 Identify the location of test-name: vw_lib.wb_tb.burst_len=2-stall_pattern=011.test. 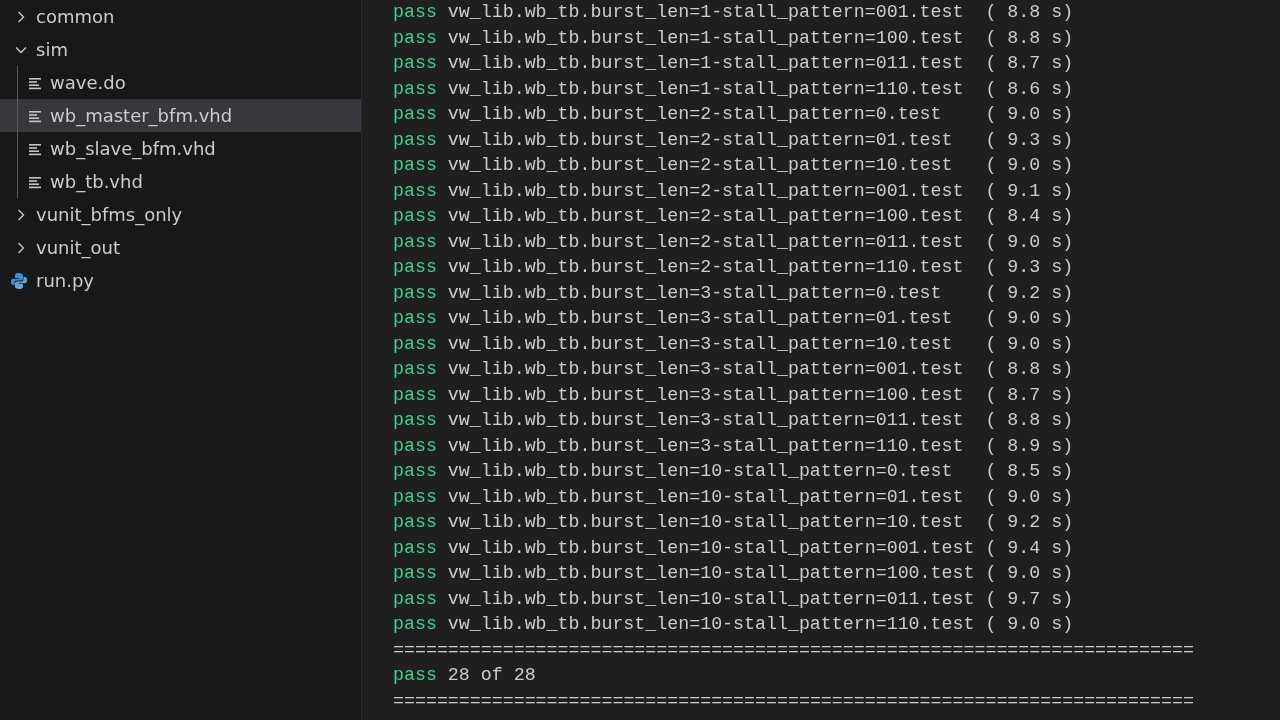
(706, 242).